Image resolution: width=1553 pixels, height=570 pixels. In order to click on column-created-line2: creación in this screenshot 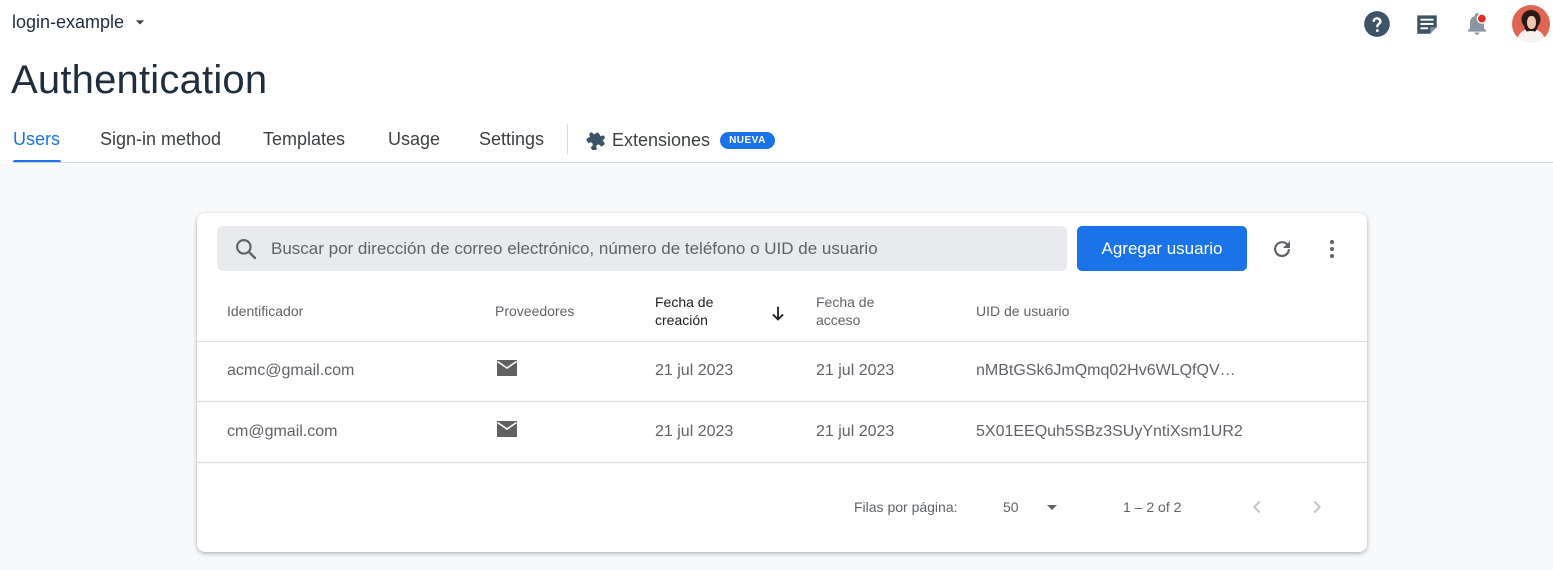, I will do `click(681, 320)`.